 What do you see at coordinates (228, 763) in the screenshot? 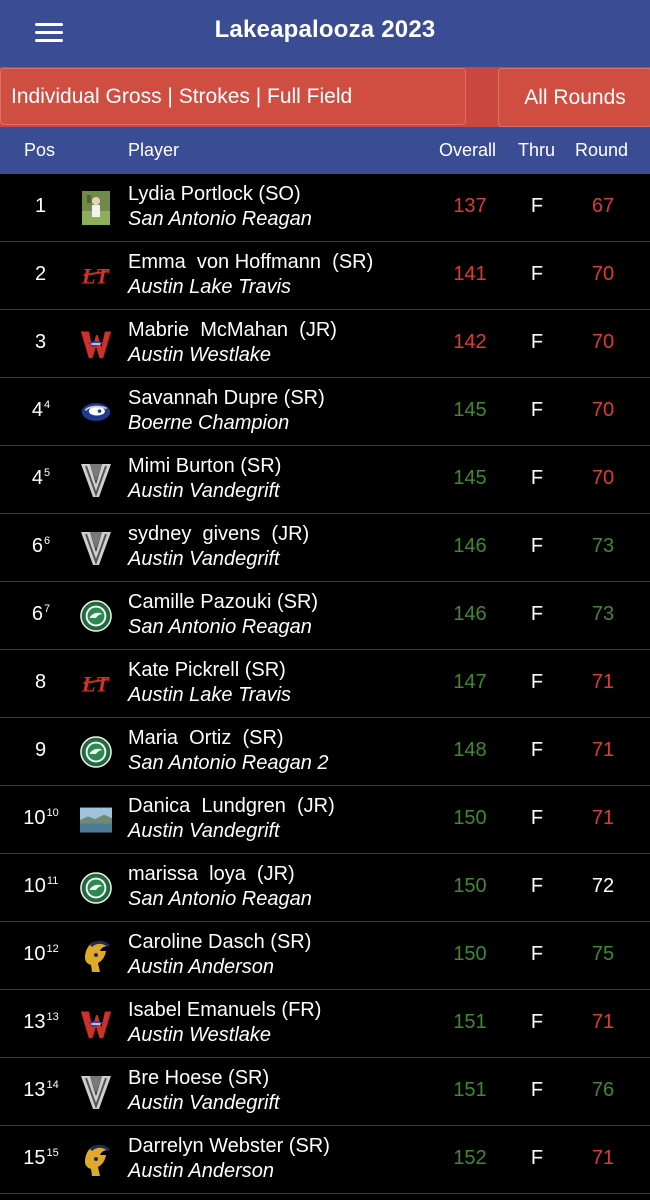
I see `team-name: San Antonio Reagan 2` at bounding box center [228, 763].